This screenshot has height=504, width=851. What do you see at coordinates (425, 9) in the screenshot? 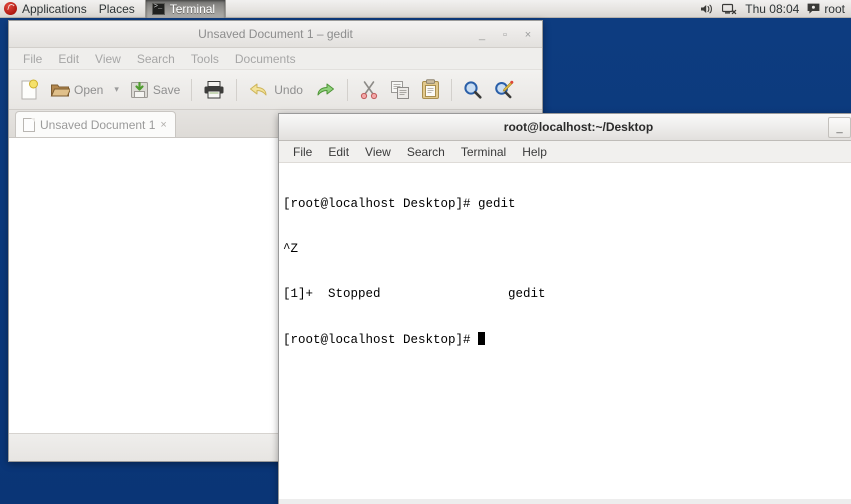
I see `top-panel: Applications Places Terminal` at bounding box center [425, 9].